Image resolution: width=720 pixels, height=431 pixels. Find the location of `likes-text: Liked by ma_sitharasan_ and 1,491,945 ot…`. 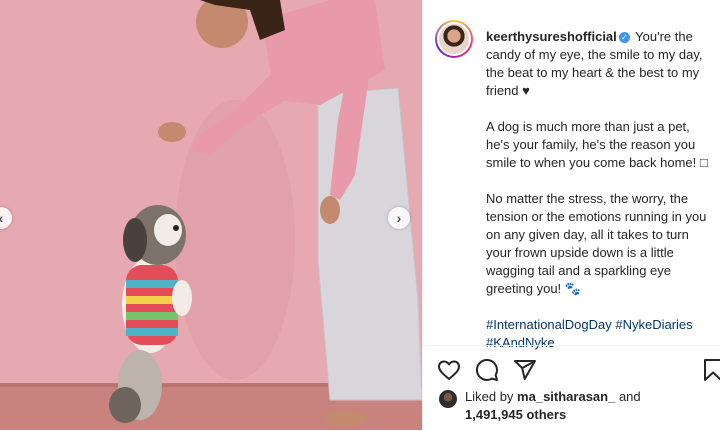

likes-text: Liked by ma_sitharasan_ and 1,491,945 ot… is located at coordinates (590, 406).